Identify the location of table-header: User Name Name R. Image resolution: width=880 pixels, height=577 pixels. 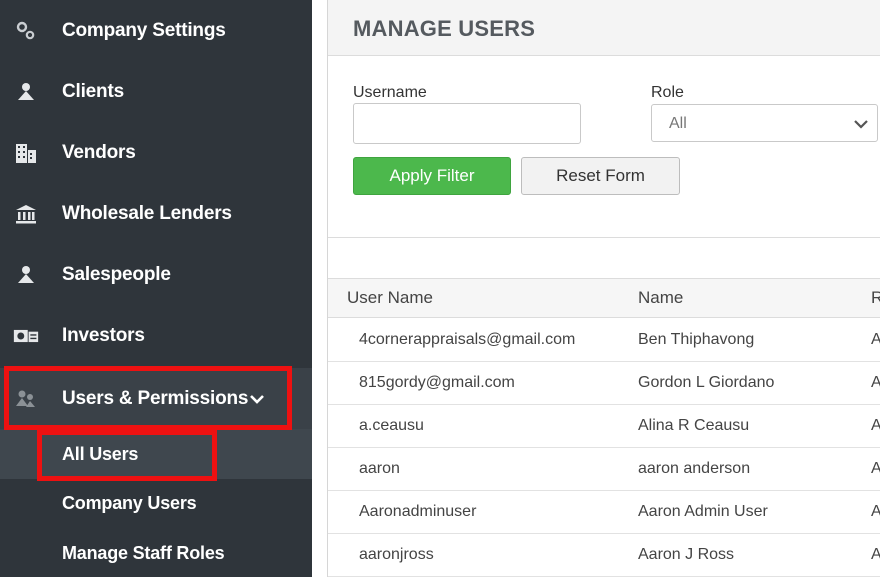
(604, 298).